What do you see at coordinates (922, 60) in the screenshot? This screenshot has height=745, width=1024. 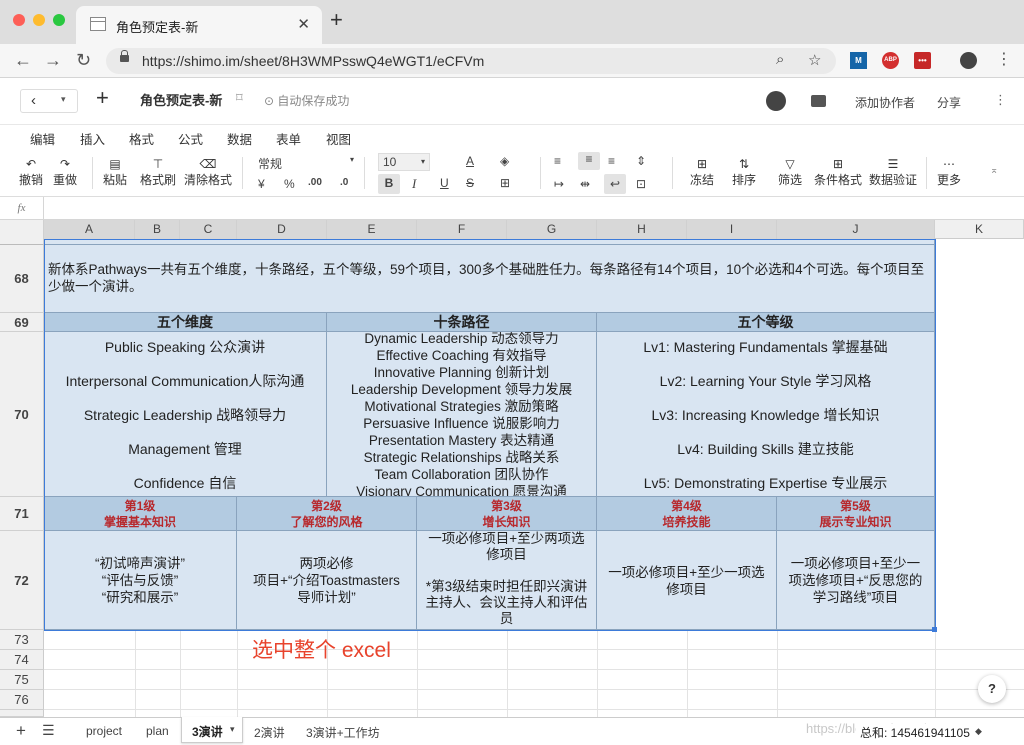 I see `extension-dots-icon: •••` at bounding box center [922, 60].